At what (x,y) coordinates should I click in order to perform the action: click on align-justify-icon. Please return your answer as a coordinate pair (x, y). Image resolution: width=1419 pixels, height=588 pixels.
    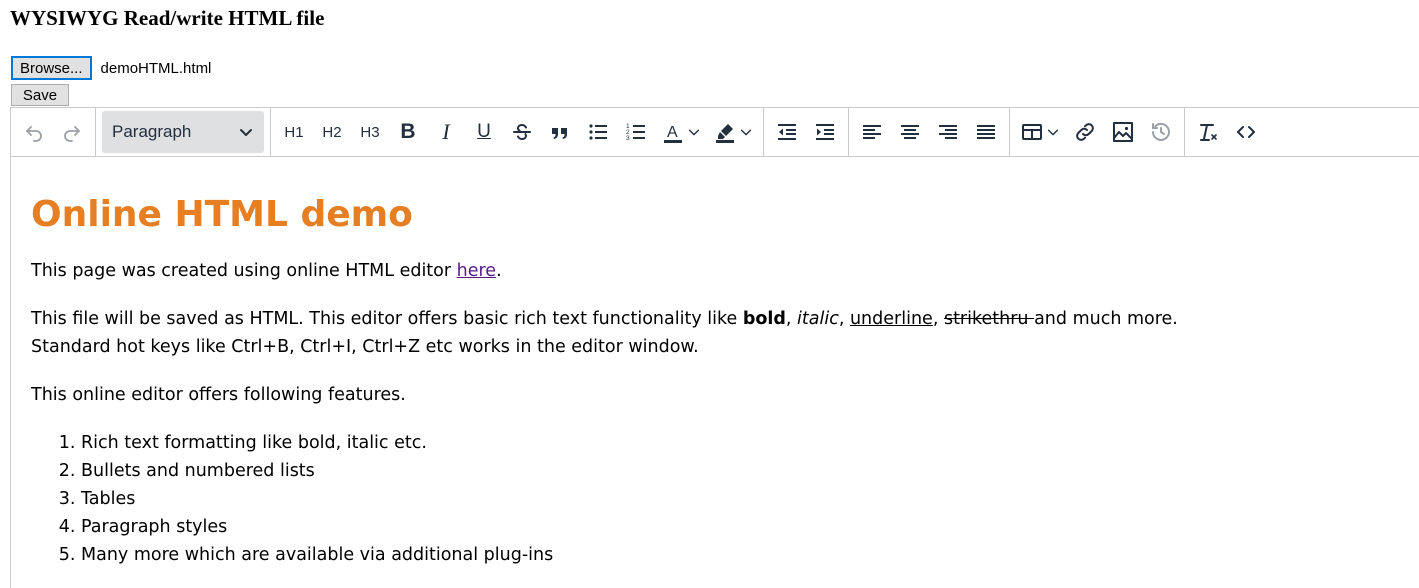
    Looking at the image, I should click on (986, 132).